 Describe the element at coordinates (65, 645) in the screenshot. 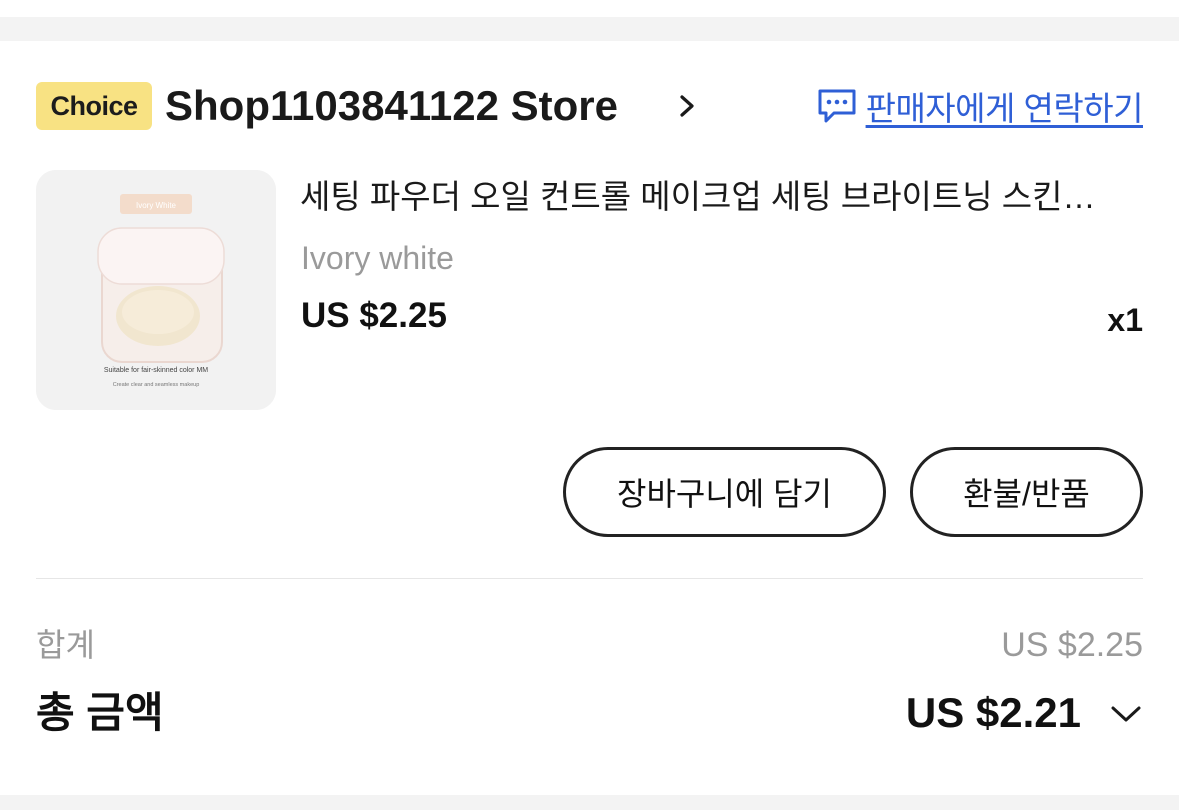

I see `subtotal-label: 합계` at that location.